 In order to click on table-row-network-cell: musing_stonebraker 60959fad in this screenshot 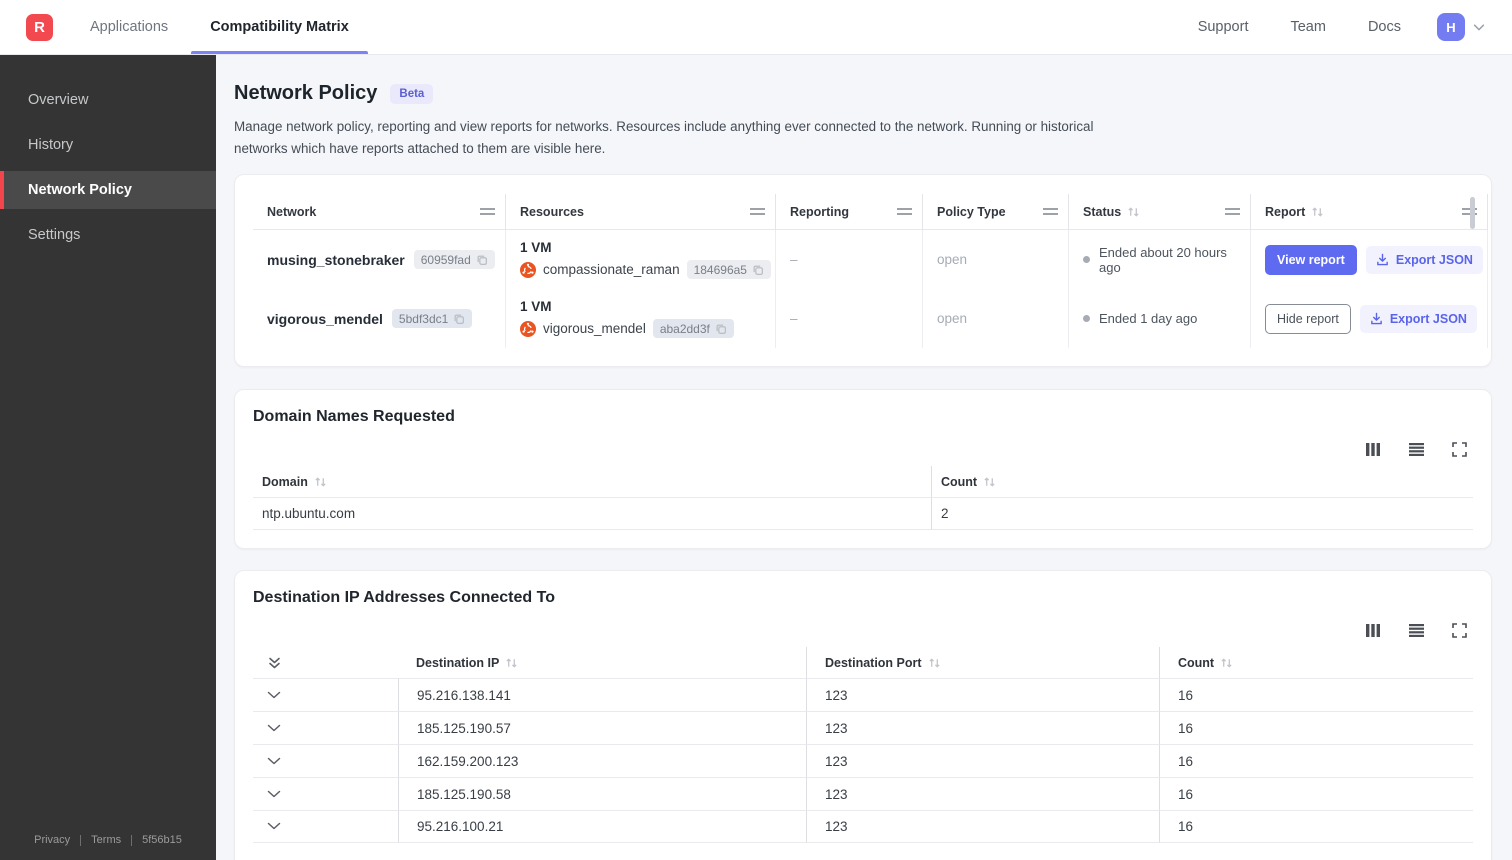, I will do `click(379, 260)`.